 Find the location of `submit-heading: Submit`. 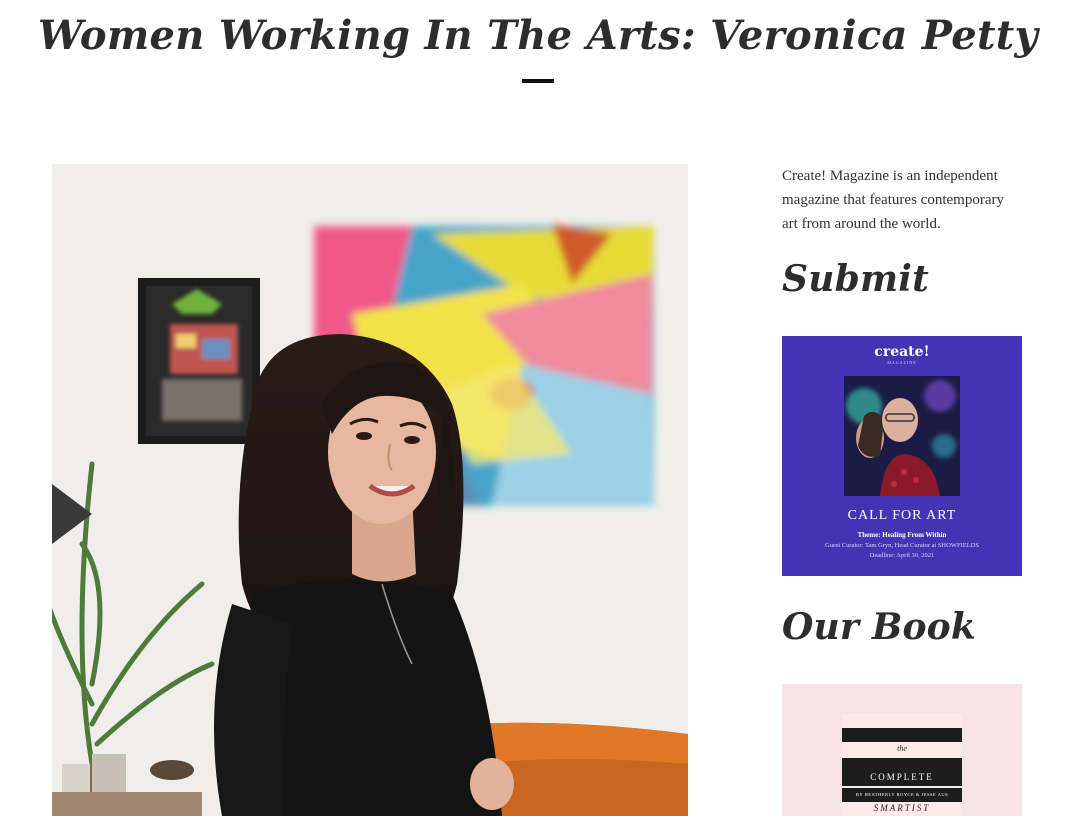

submit-heading: Submit is located at coordinates (855, 279).